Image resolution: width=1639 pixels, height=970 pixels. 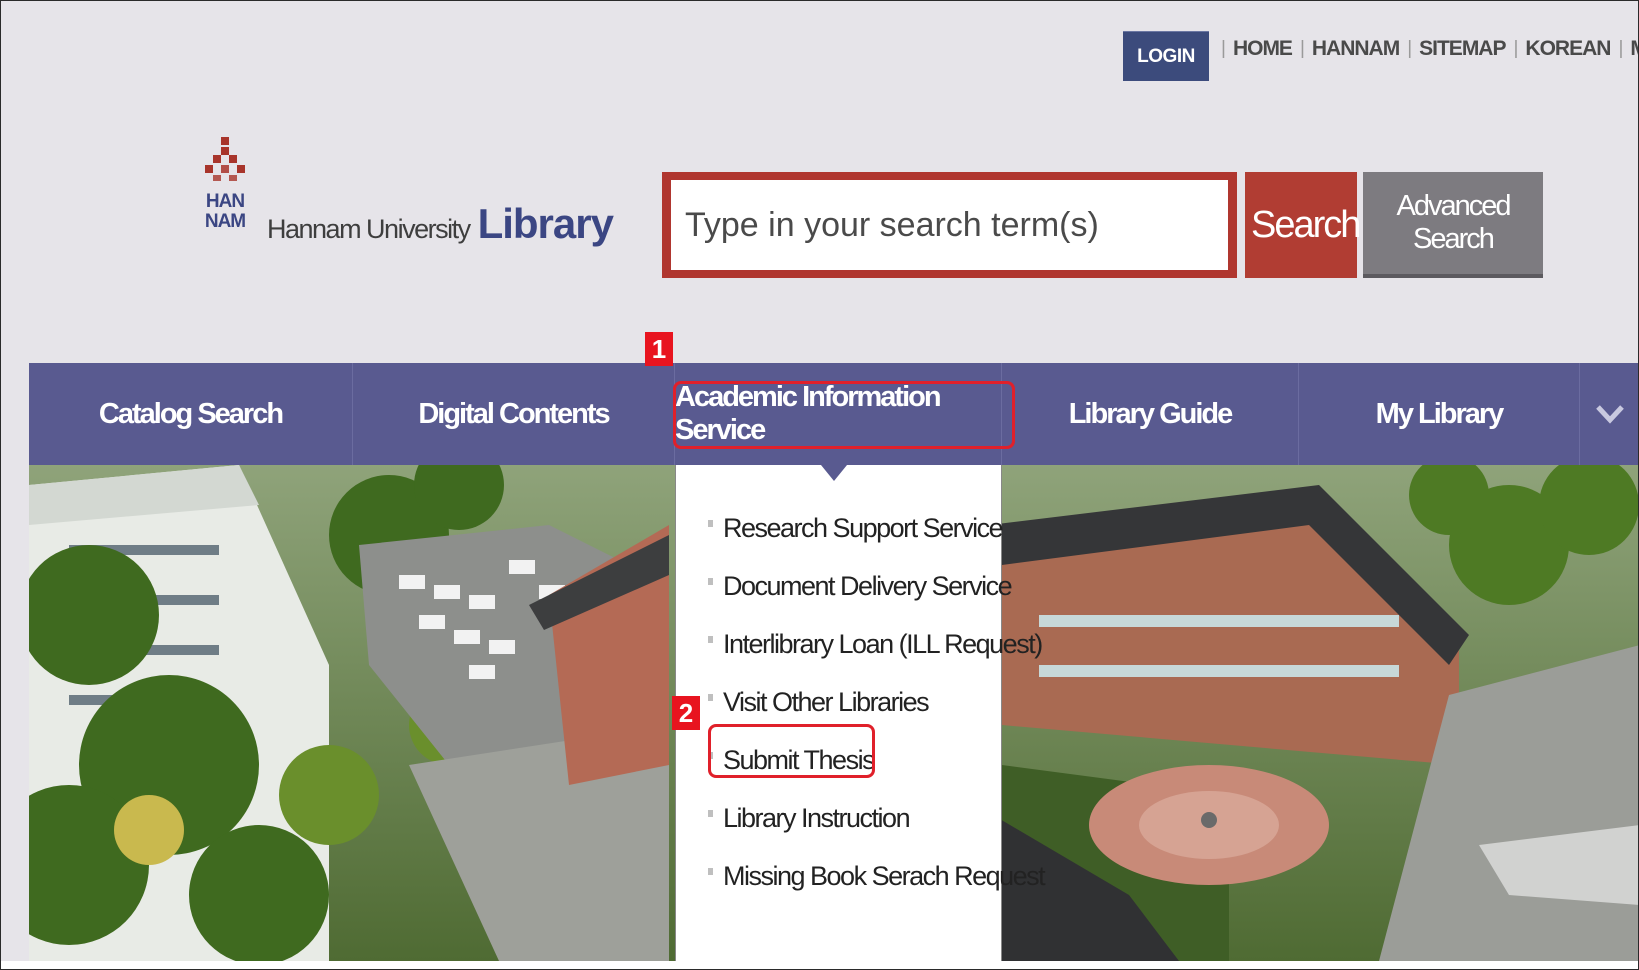 What do you see at coordinates (1462, 49) in the screenshot?
I see `sitemap-link: SITEMAP` at bounding box center [1462, 49].